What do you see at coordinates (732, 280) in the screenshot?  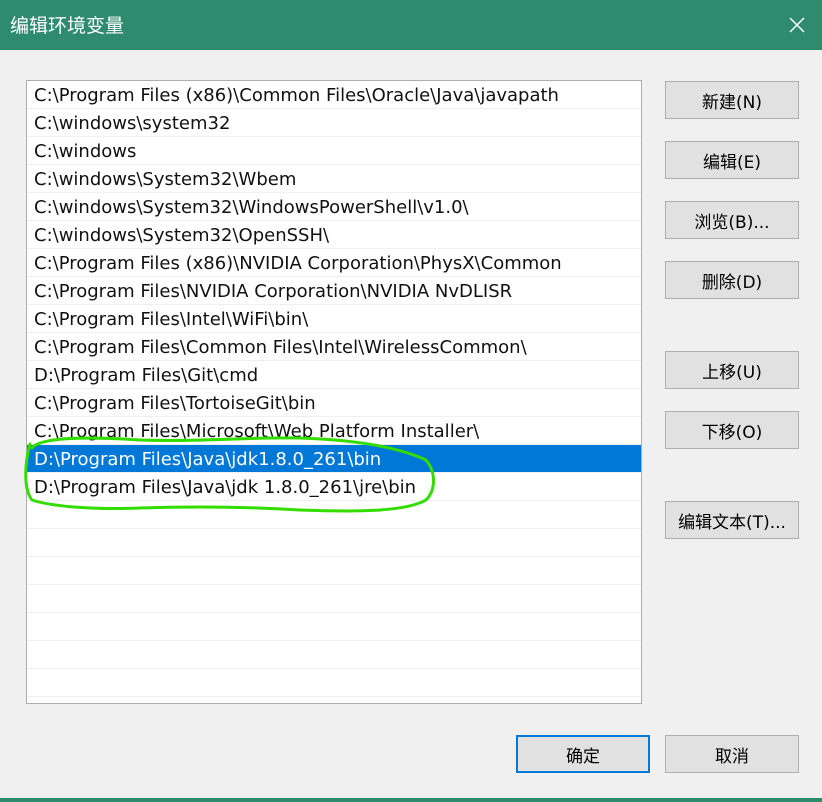 I see `delete-button: 删除(D)` at bounding box center [732, 280].